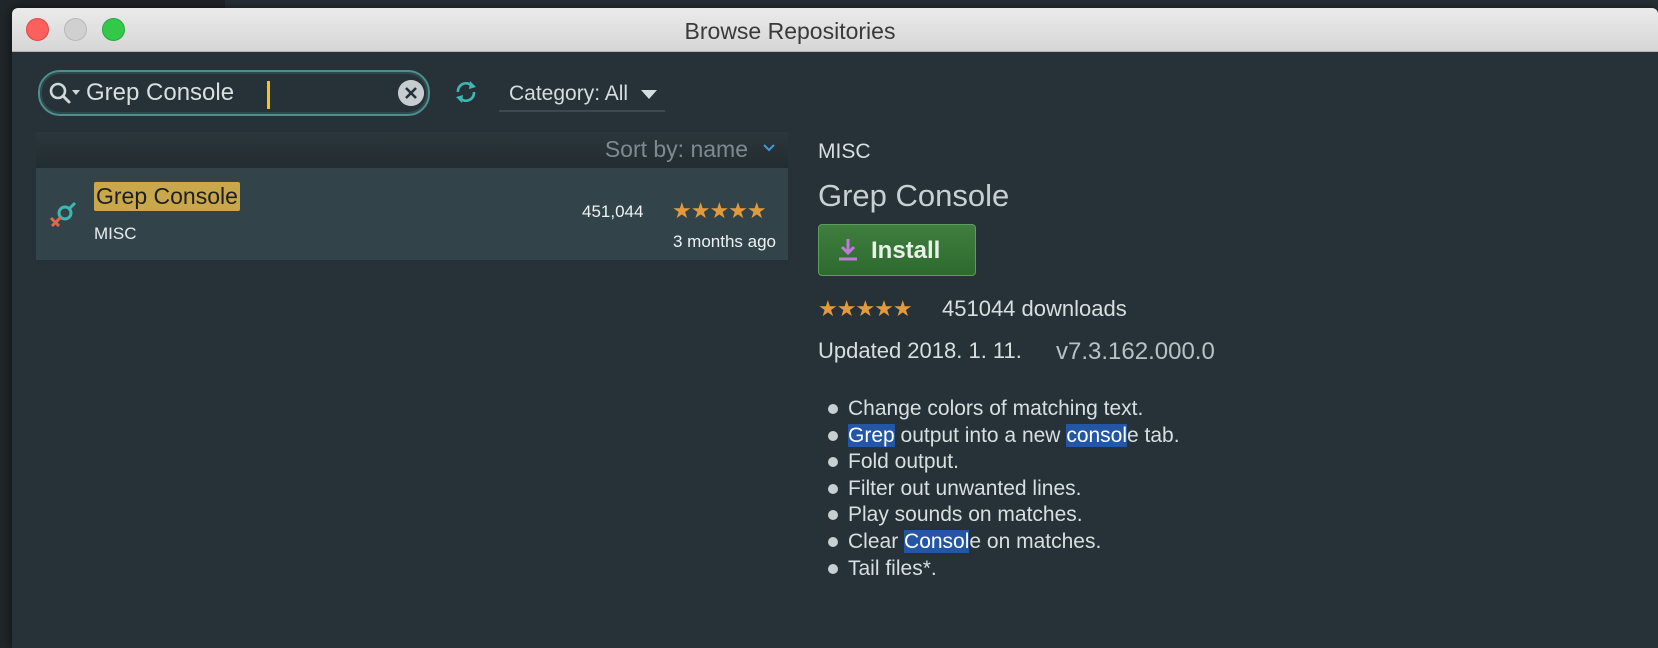  I want to click on plugin-updated: 3 months ago, so click(724, 241).